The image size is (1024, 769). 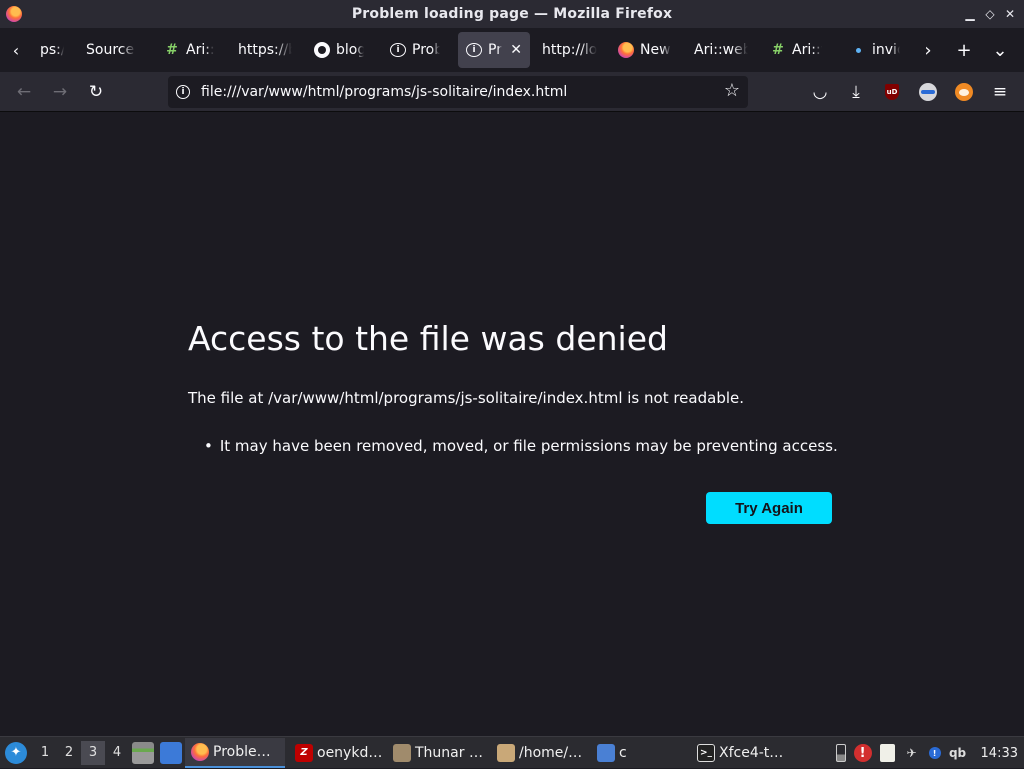 What do you see at coordinates (623, 752) in the screenshot?
I see `task-label: c` at bounding box center [623, 752].